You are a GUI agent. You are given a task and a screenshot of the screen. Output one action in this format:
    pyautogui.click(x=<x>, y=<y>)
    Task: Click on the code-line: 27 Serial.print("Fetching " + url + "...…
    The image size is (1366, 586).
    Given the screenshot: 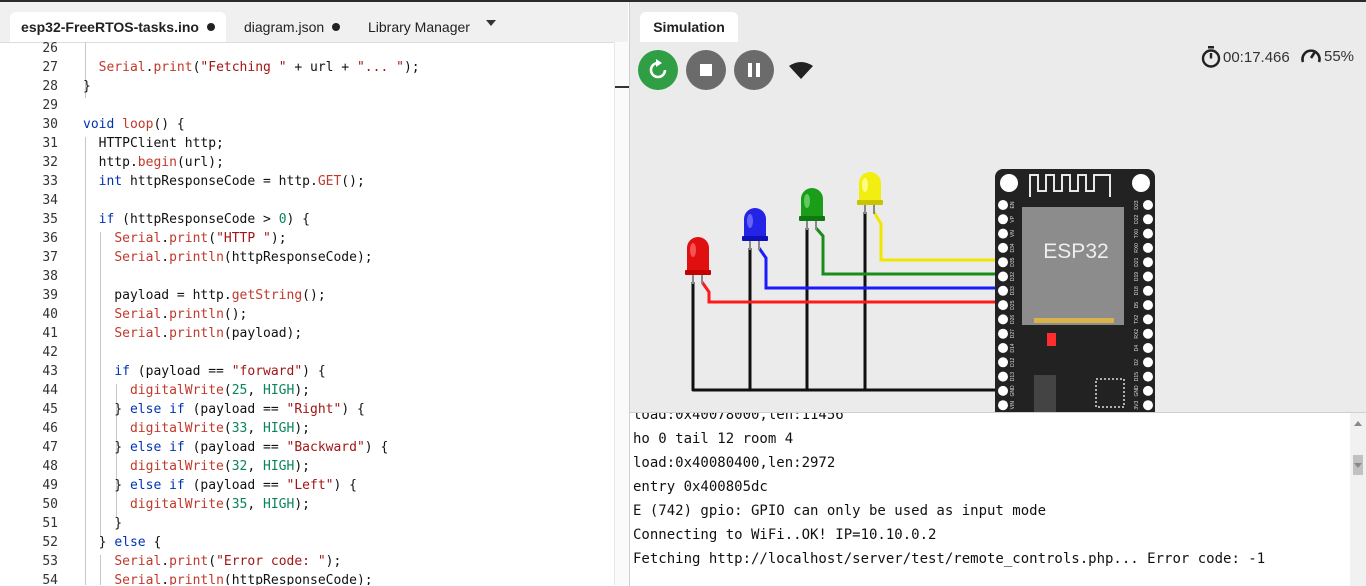 What is the action you would take?
    pyautogui.click(x=307, y=67)
    